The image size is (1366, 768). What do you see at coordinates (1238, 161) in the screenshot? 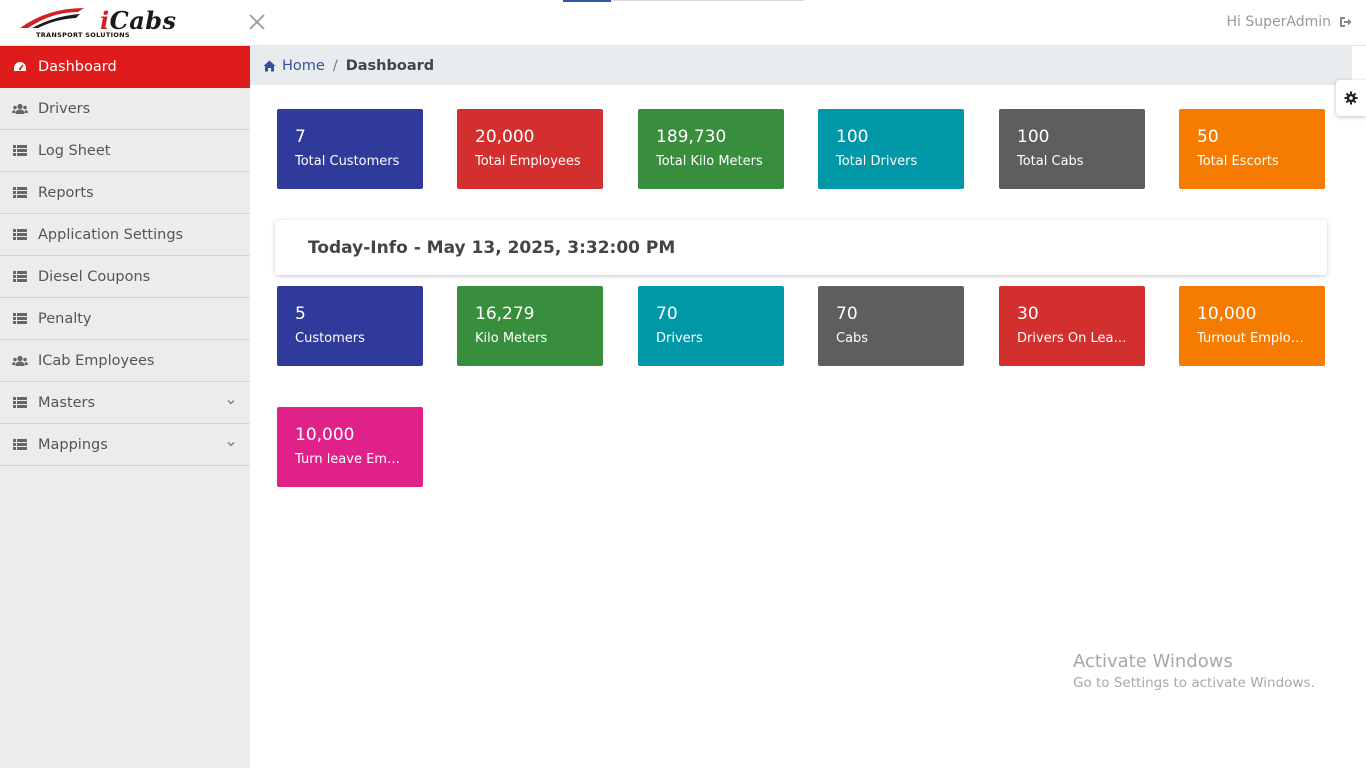
I see `tile-label: Total Escorts` at bounding box center [1238, 161].